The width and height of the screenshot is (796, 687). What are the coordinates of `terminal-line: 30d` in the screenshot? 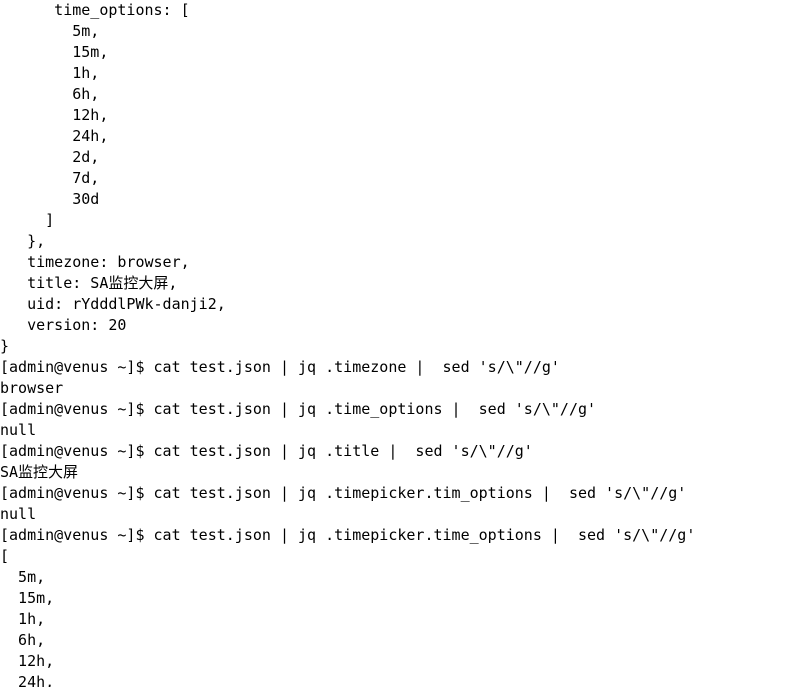 It's located at (50, 199).